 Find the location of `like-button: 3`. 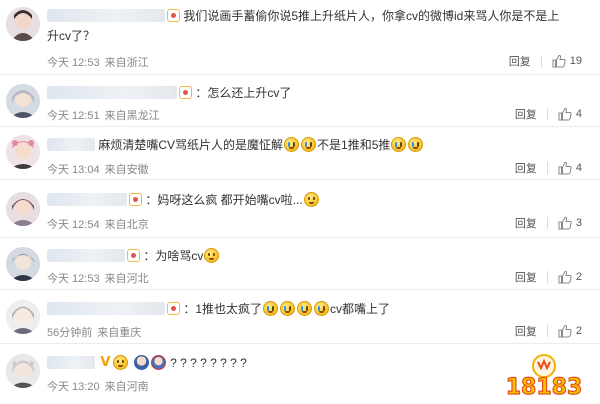

like-button: 3 is located at coordinates (570, 223).